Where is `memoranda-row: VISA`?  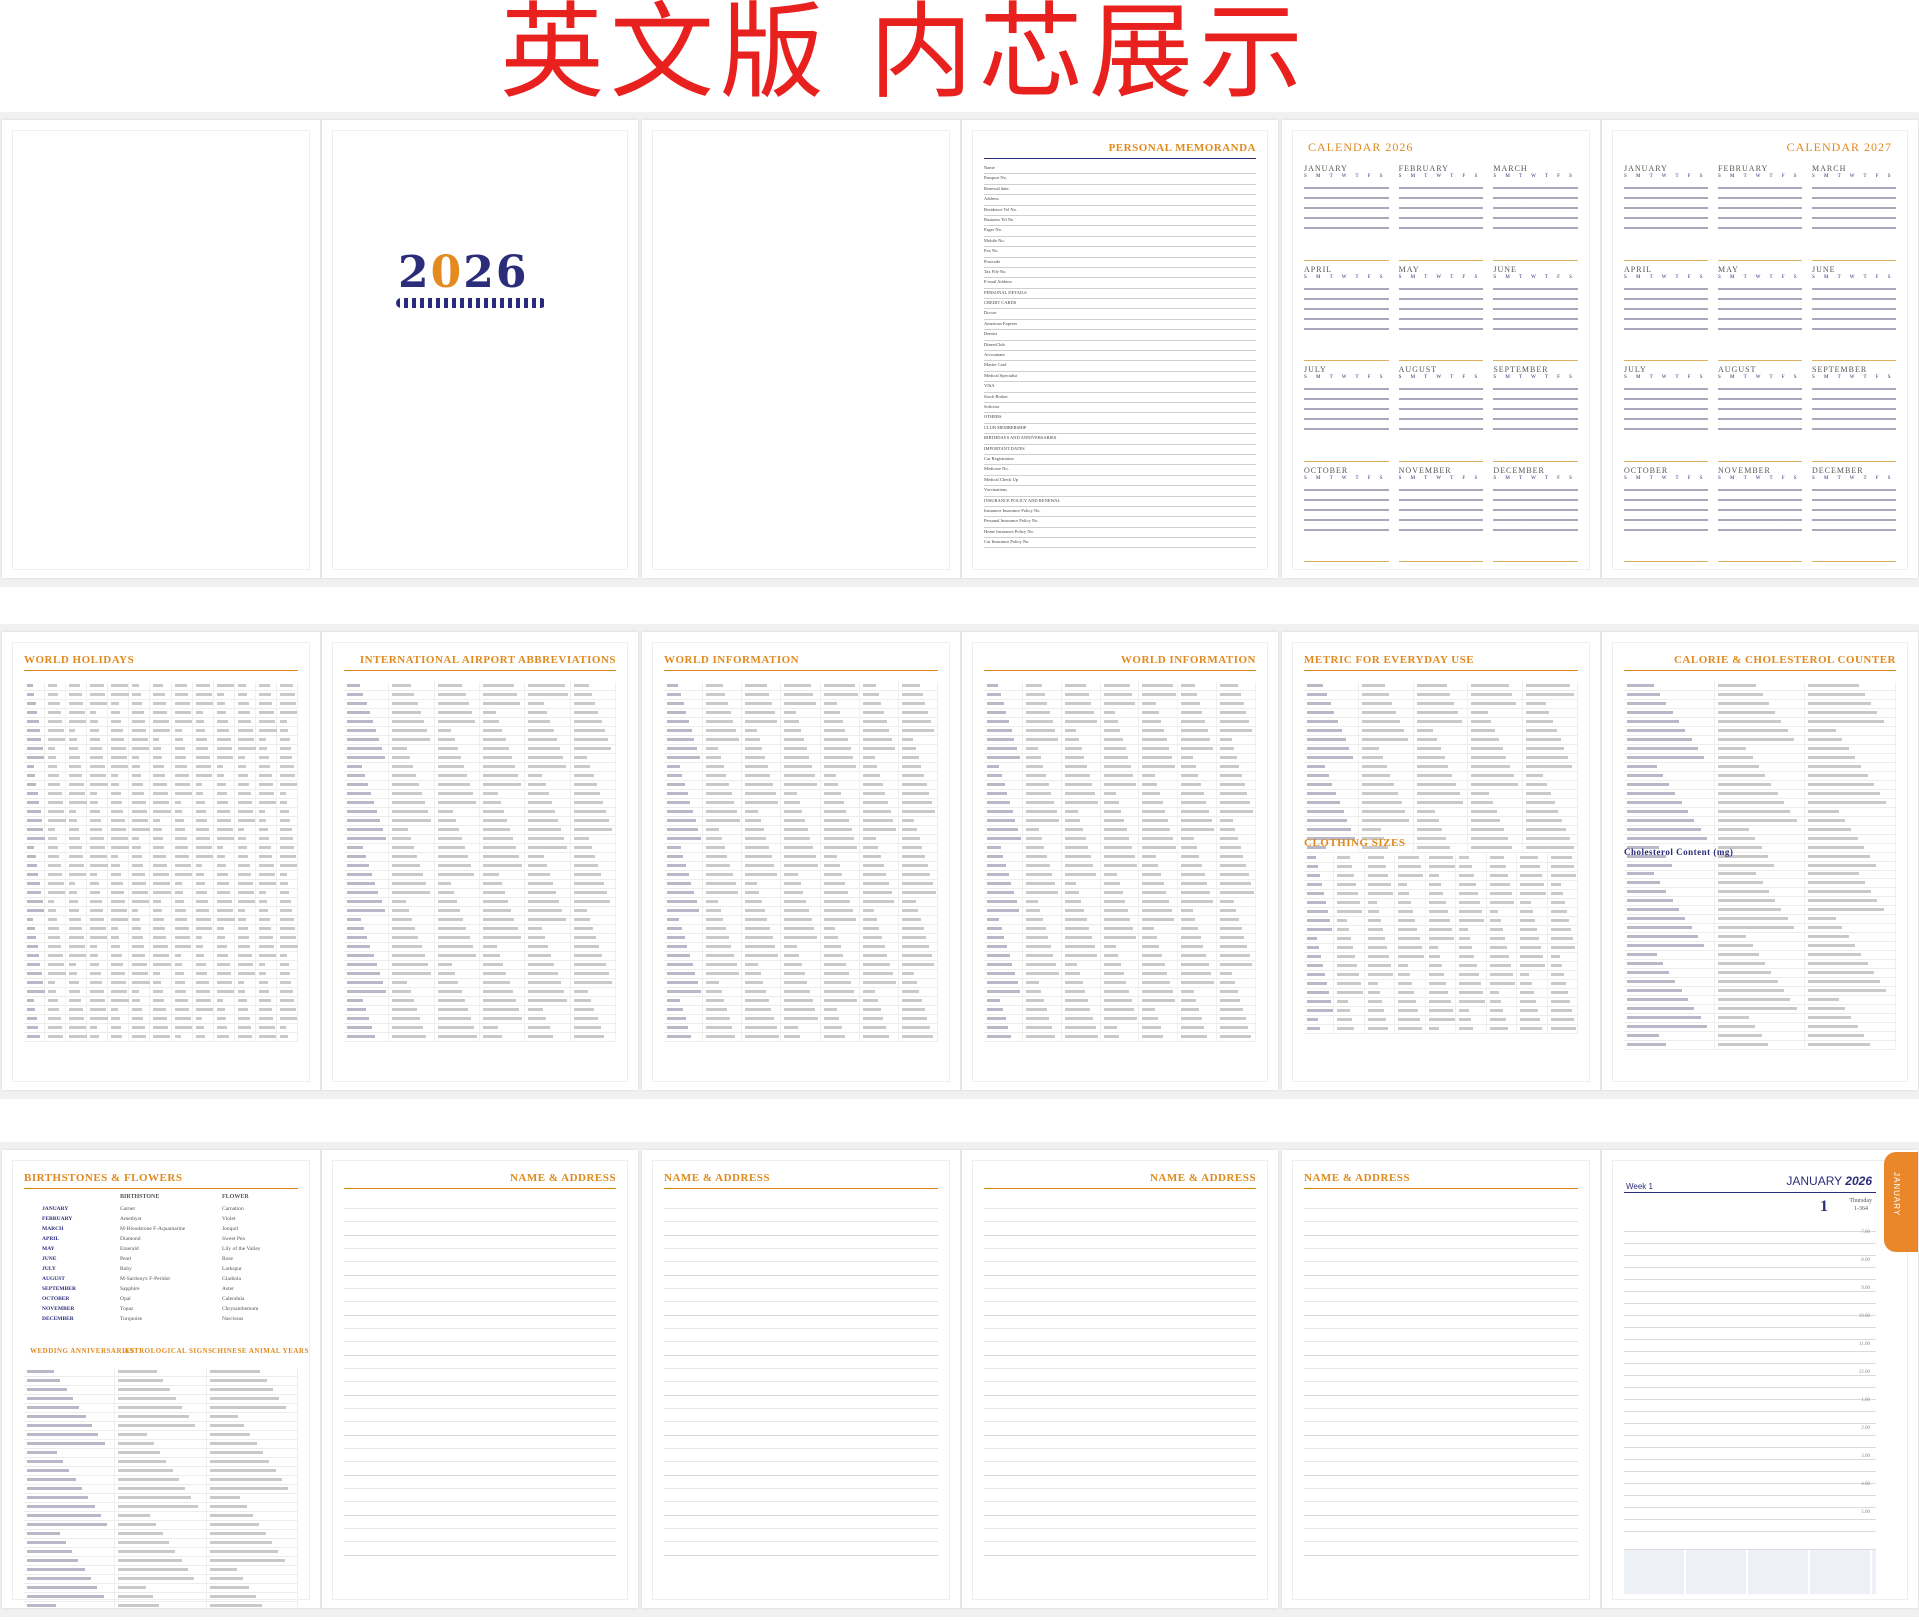
memoranda-row: VISA is located at coordinates (1120, 387).